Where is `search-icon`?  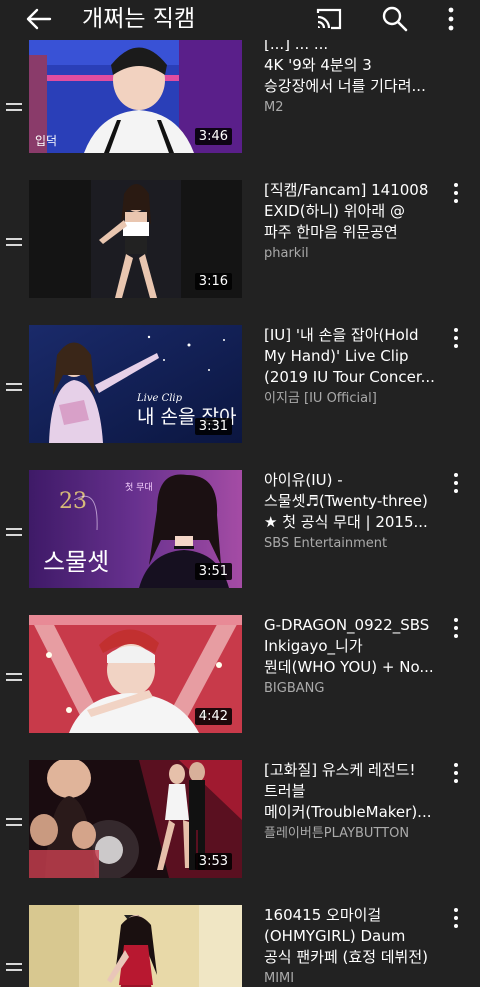
search-icon is located at coordinates (395, 19).